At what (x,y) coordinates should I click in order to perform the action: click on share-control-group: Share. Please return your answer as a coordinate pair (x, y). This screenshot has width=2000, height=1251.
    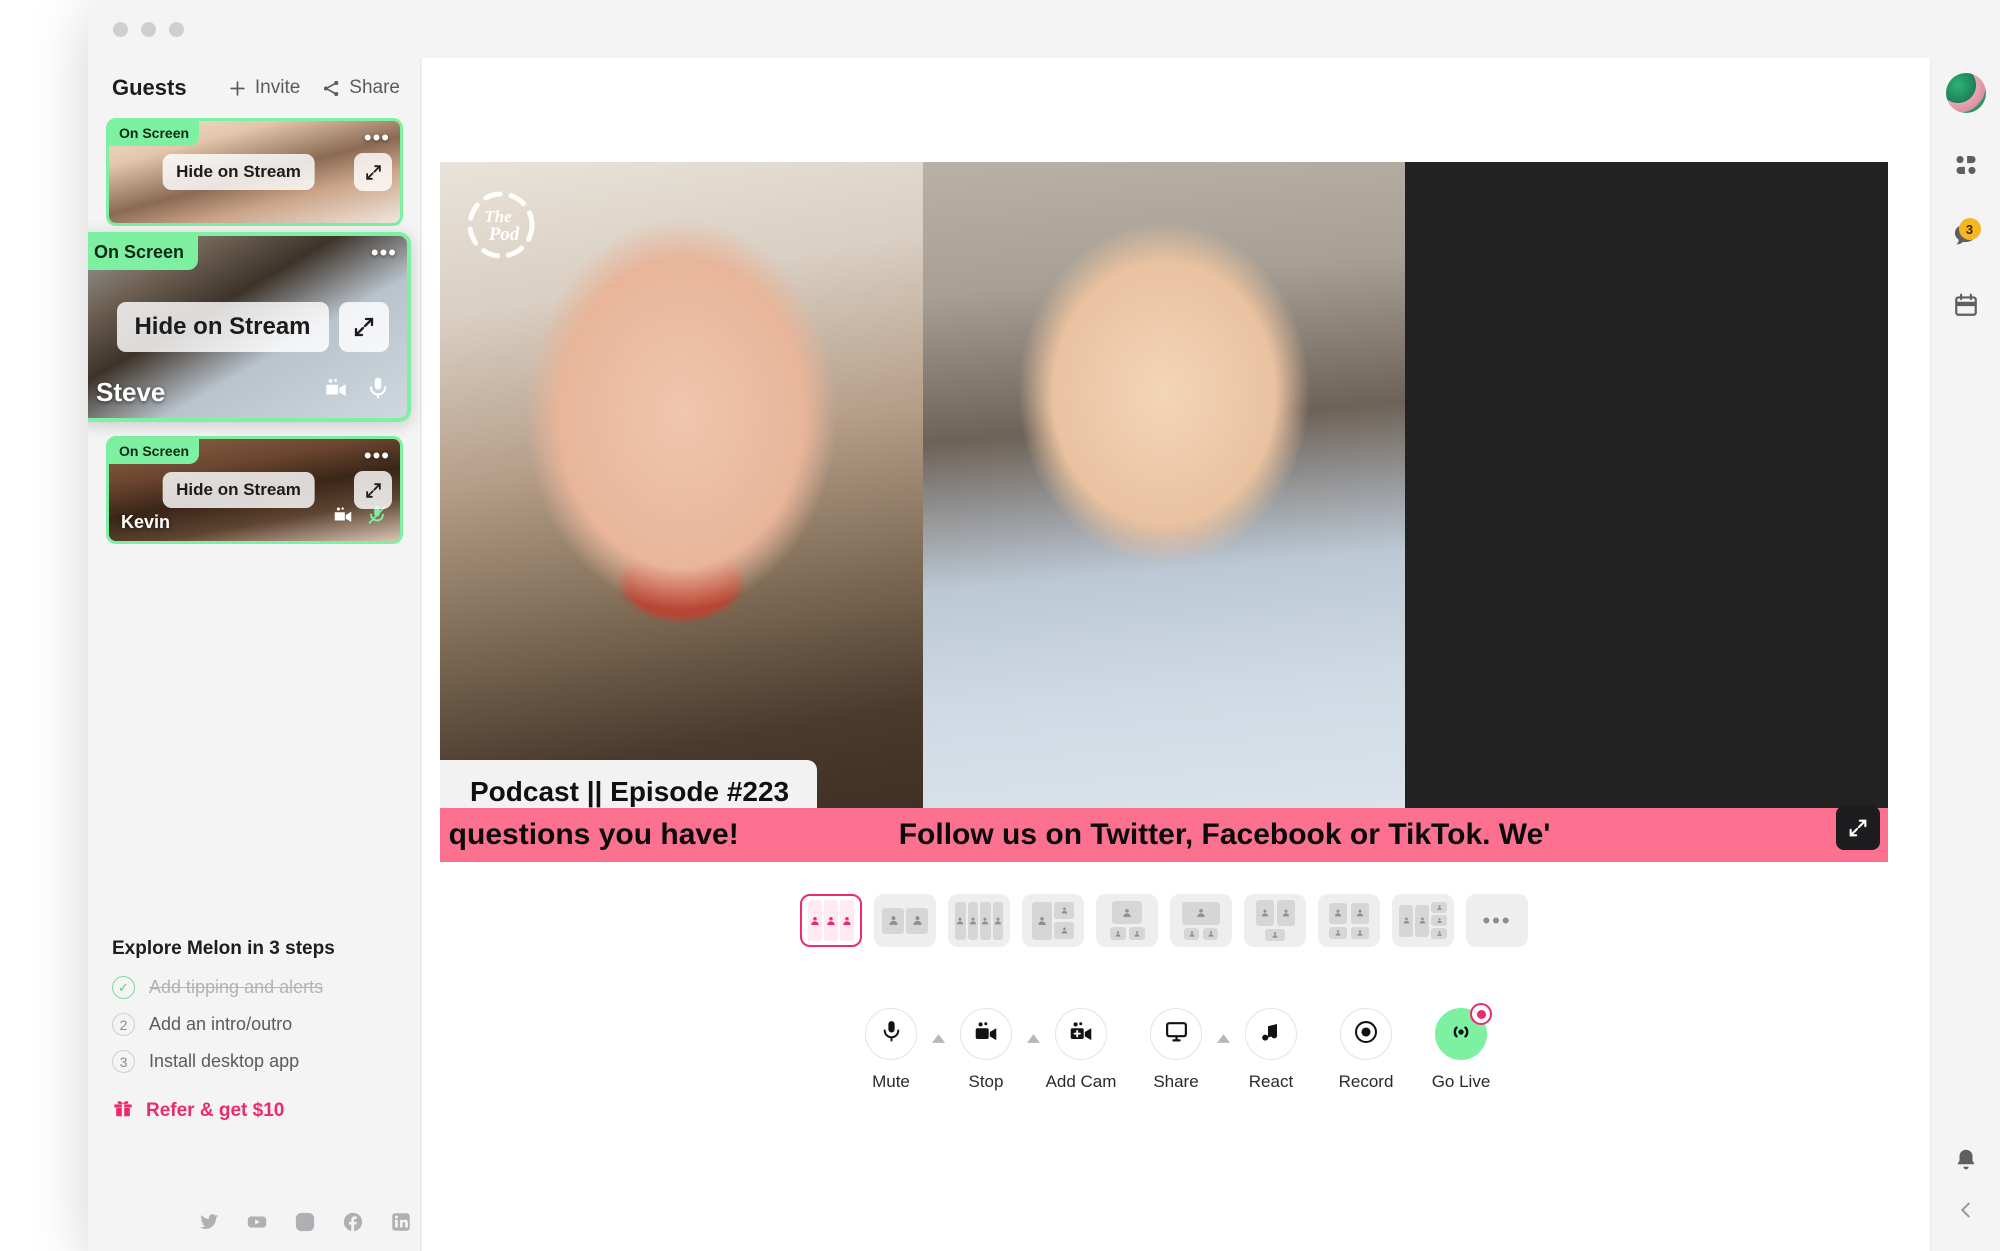
    Looking at the image, I should click on (1183, 1050).